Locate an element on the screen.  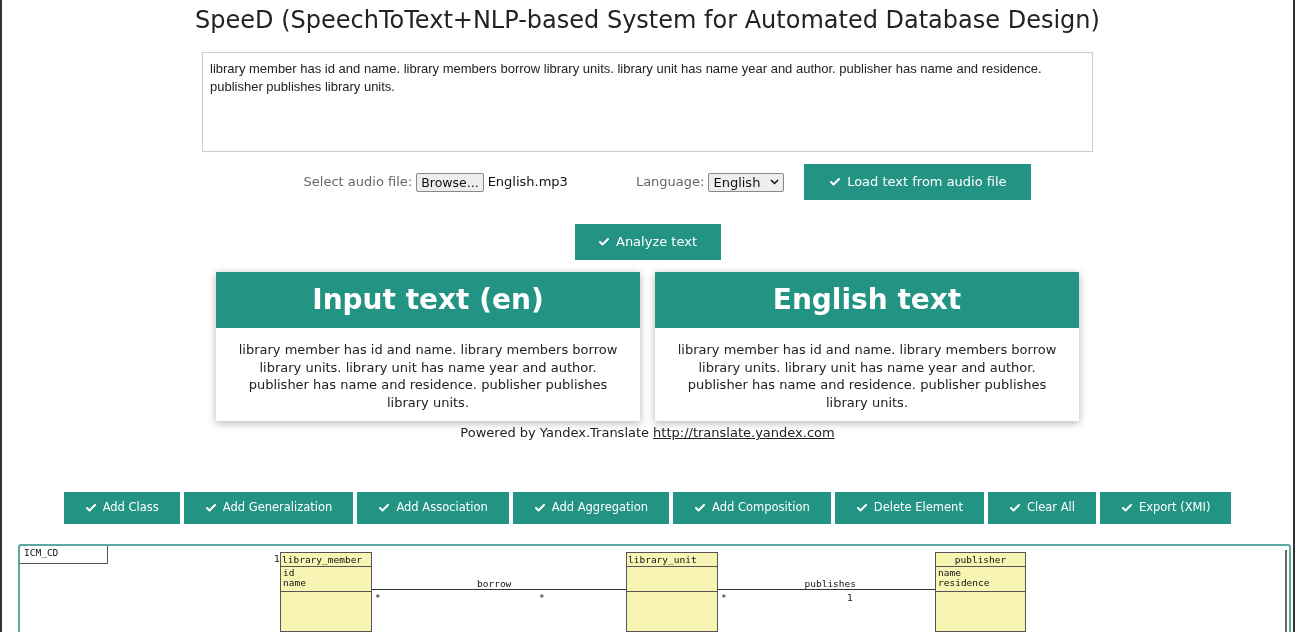
scrollbar is located at coordinates (1286, 591).